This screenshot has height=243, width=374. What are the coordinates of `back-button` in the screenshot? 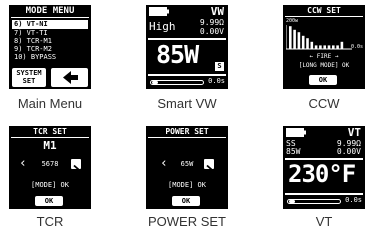 It's located at (69, 77).